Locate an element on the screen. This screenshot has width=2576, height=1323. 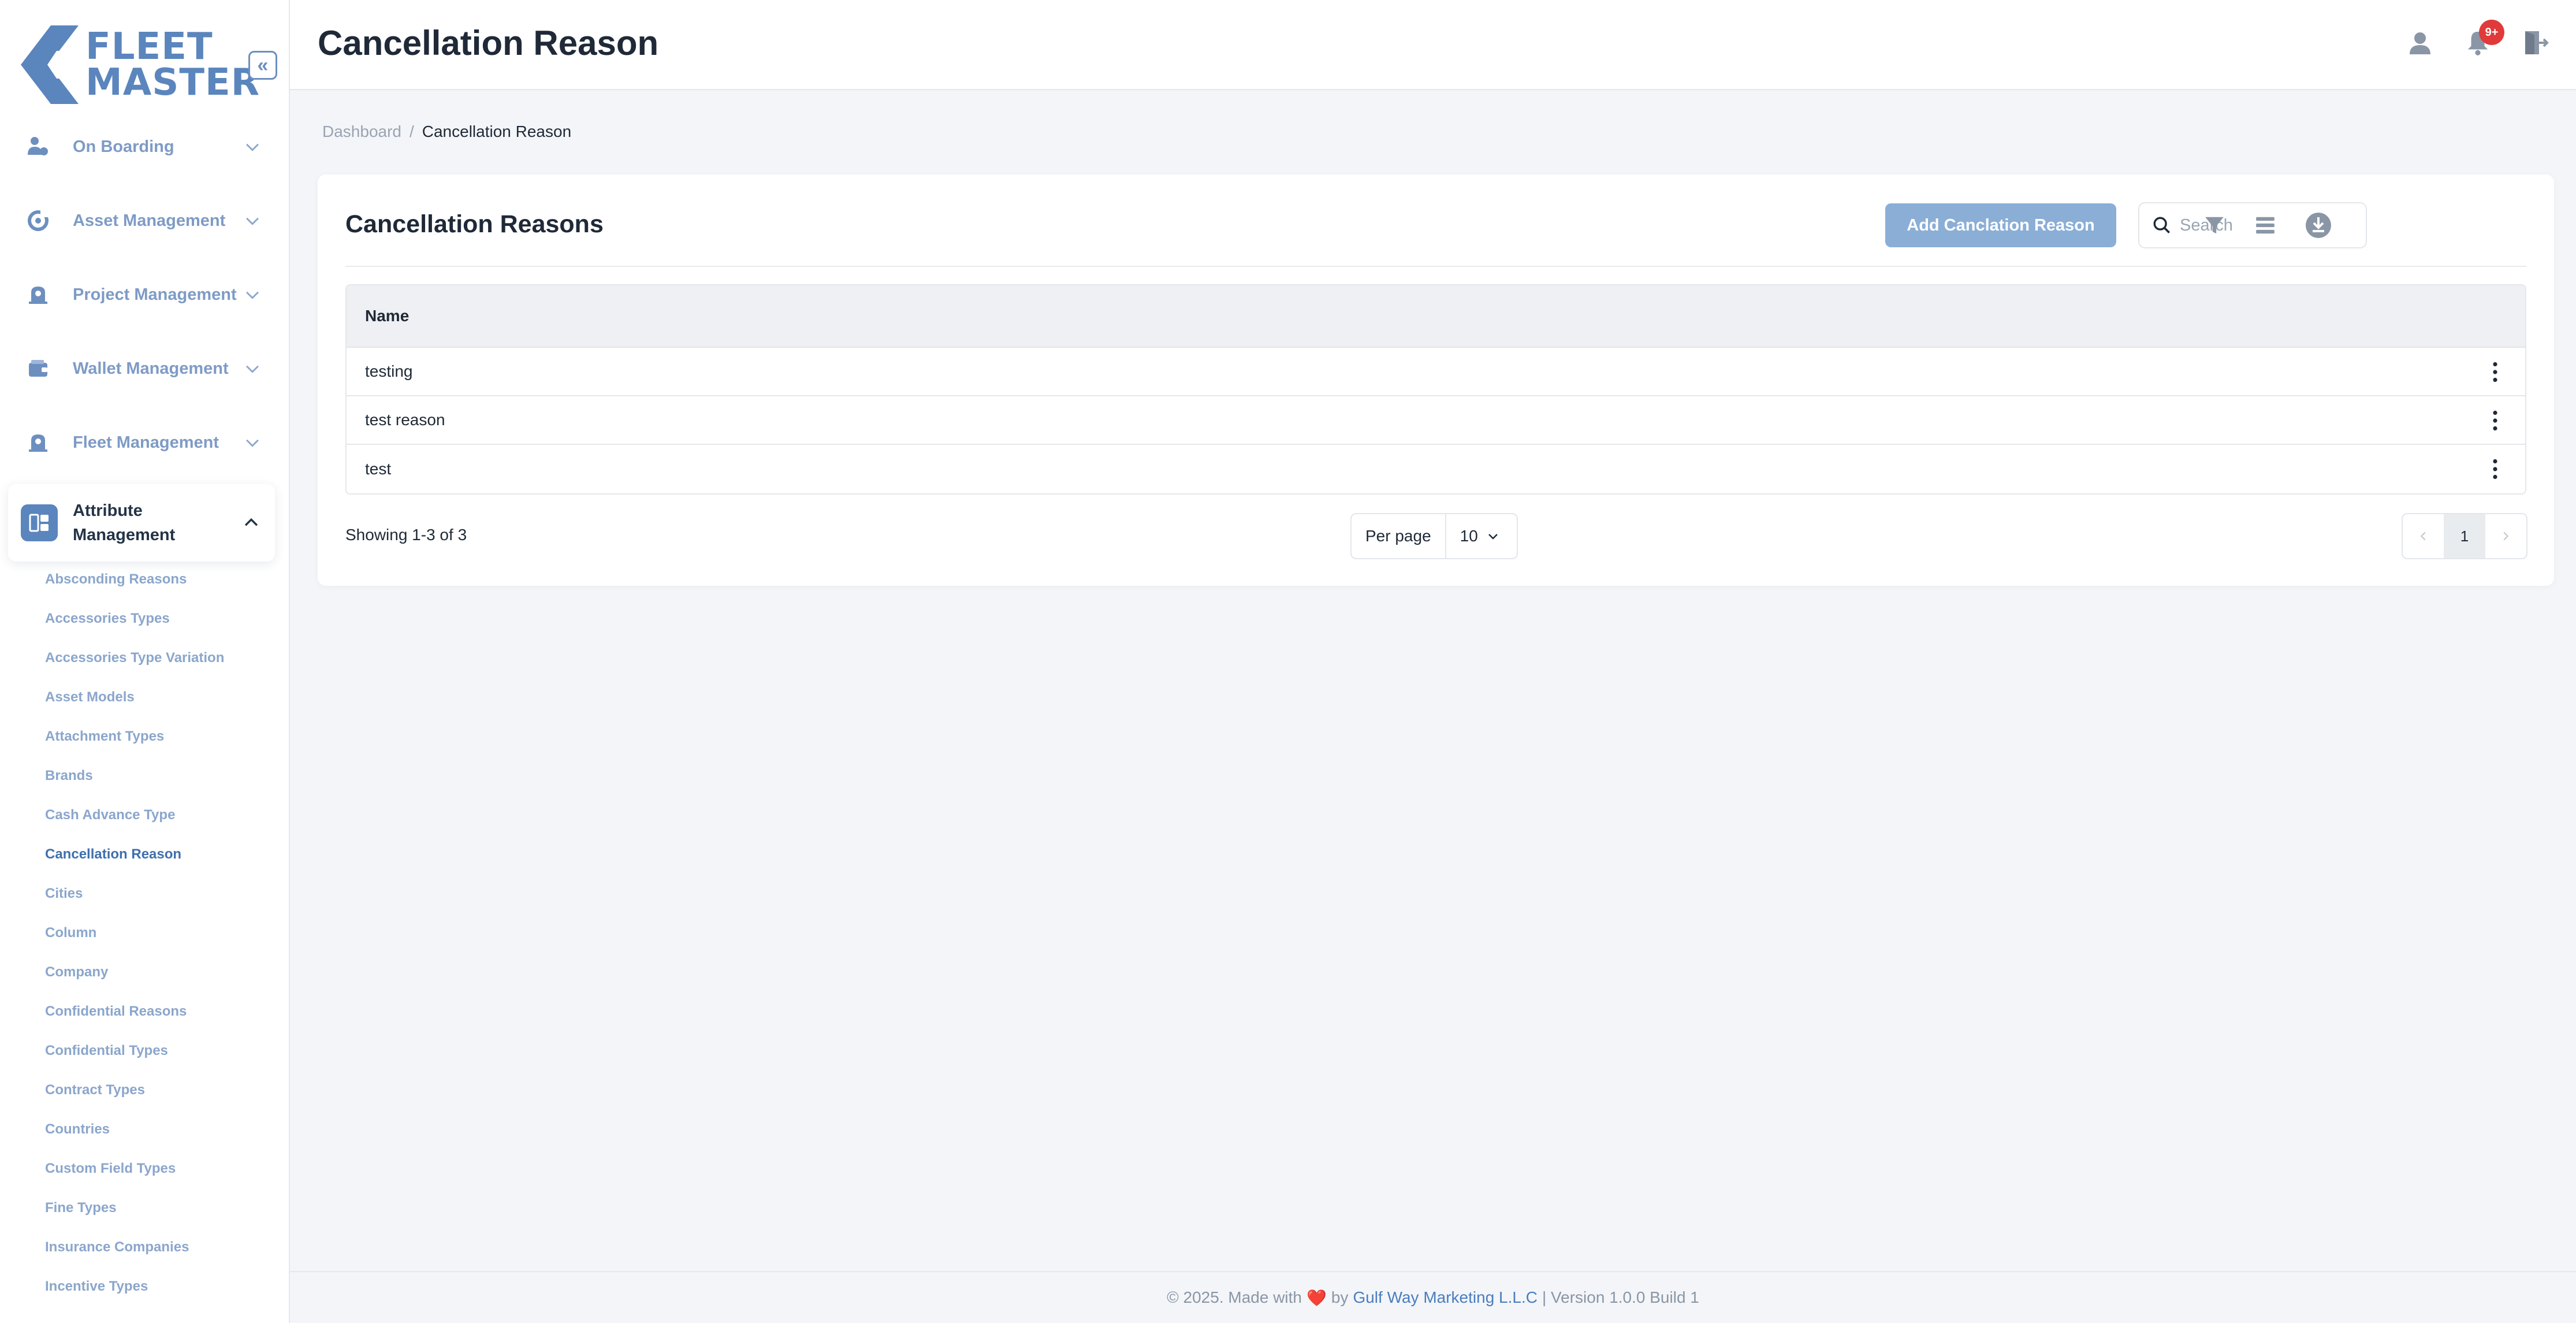
pagination: 1 is located at coordinates (2464, 536).